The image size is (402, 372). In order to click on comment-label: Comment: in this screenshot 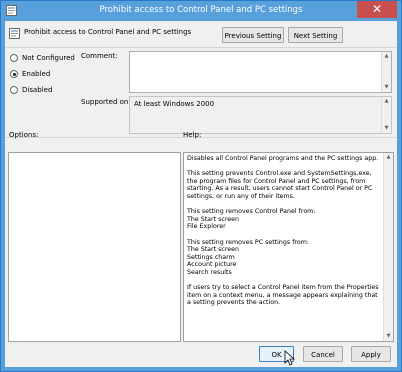, I will do `click(99, 56)`.